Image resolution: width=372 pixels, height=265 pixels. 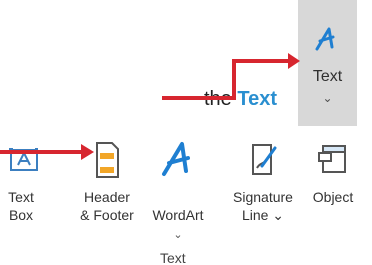 What do you see at coordinates (21, 186) in the screenshot?
I see `text-box-button: Text Box` at bounding box center [21, 186].